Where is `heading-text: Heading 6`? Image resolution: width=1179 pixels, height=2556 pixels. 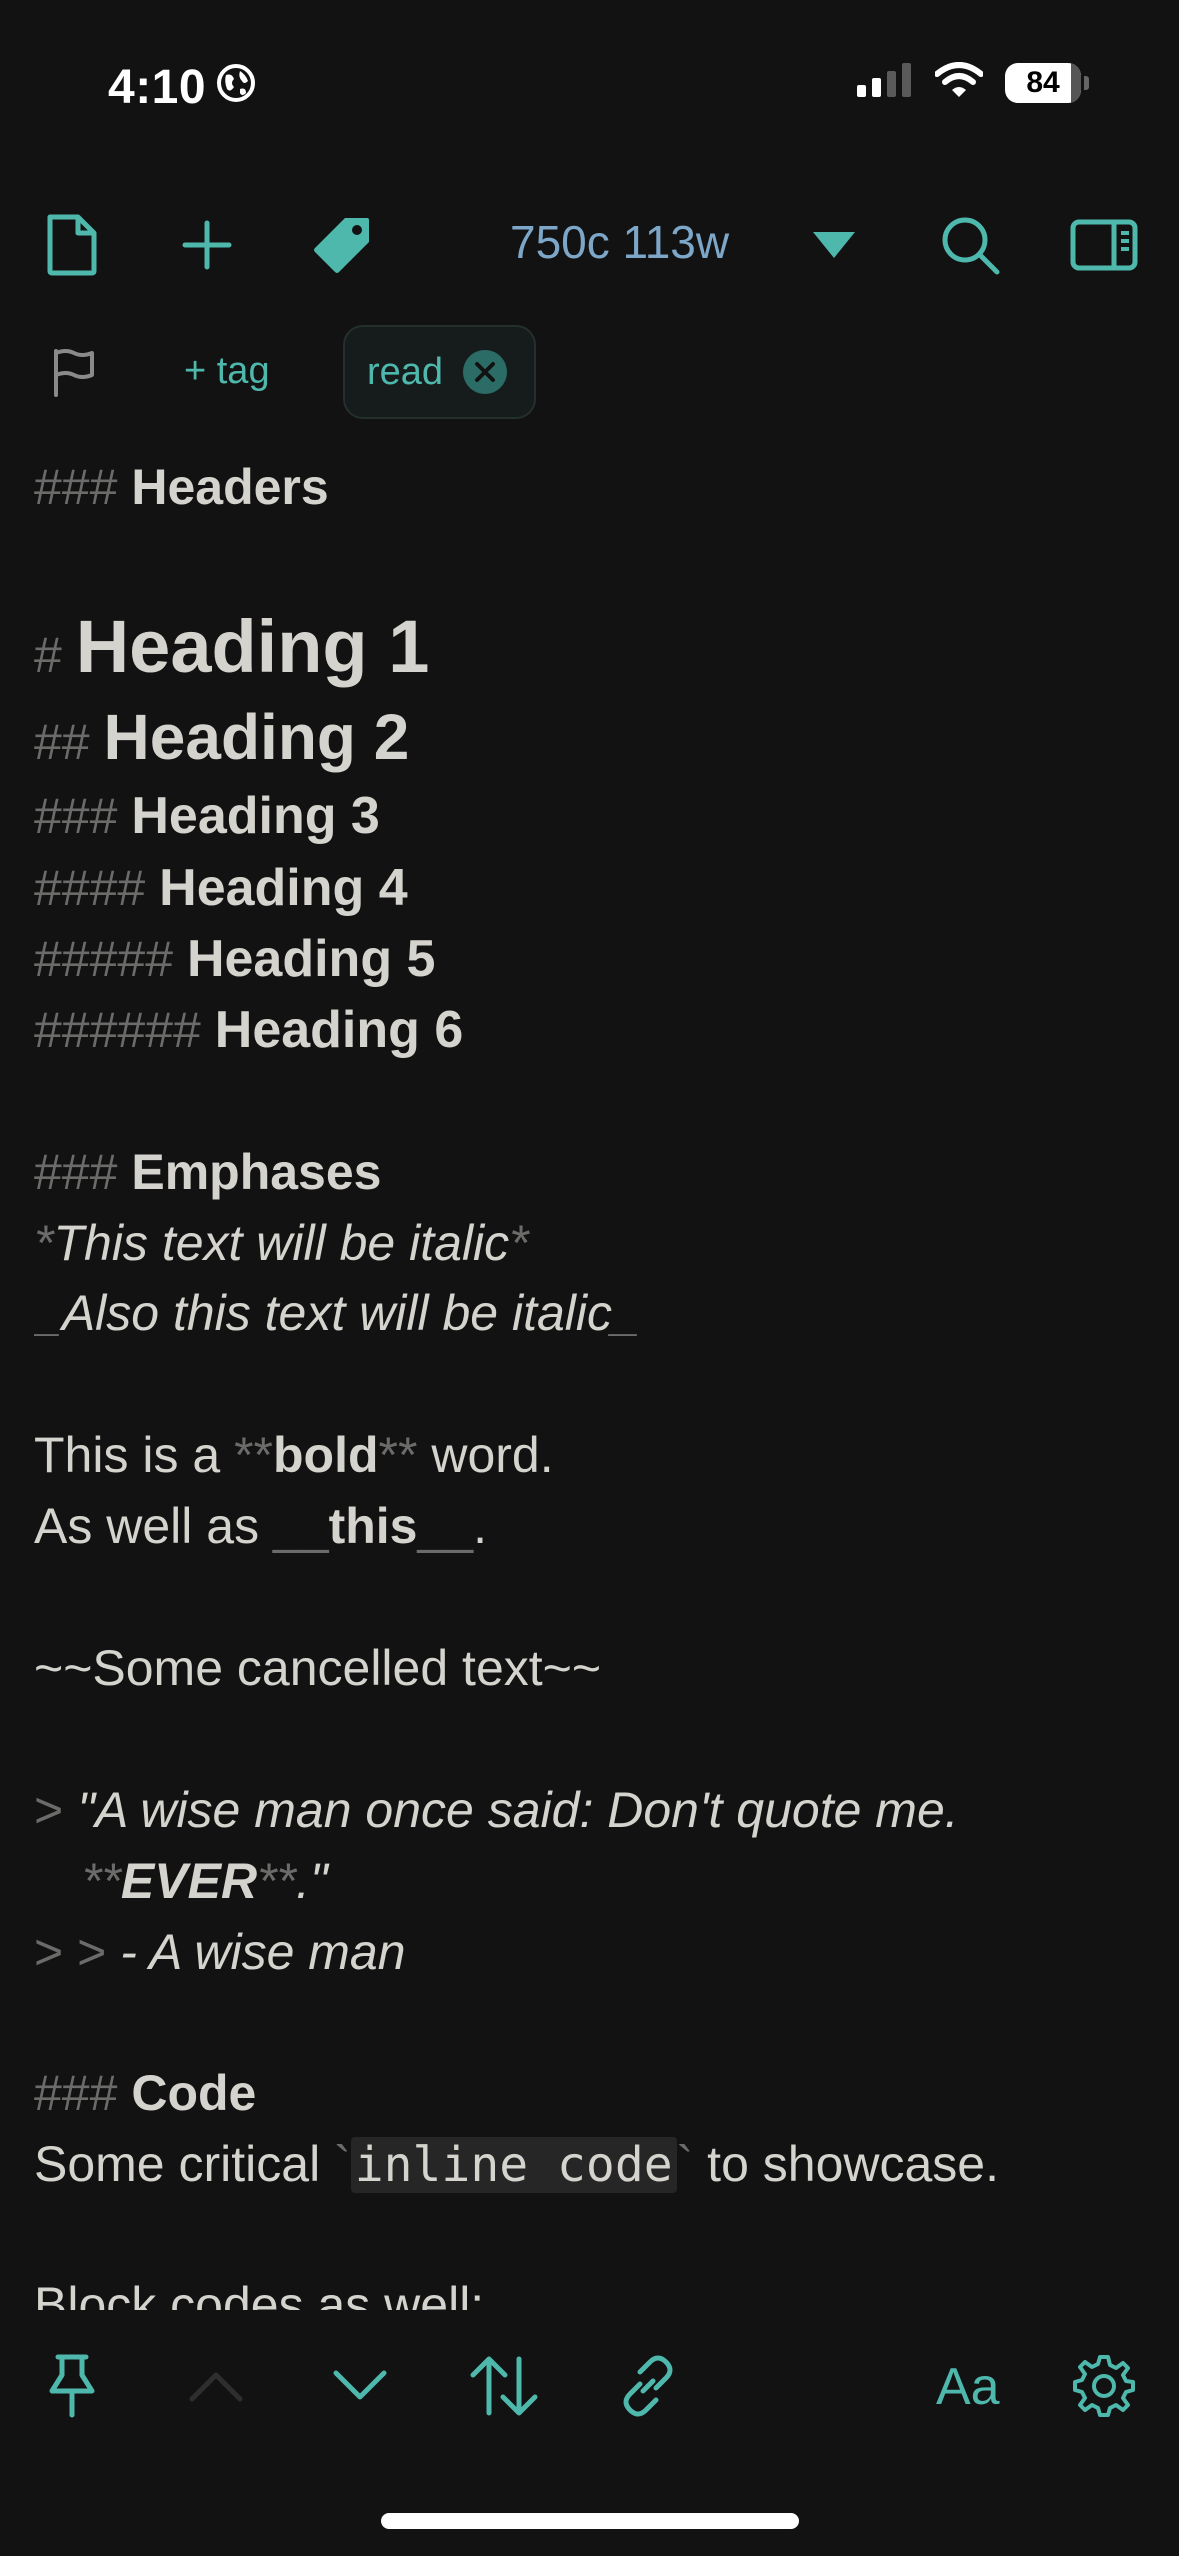
heading-text: Heading 6 is located at coordinates (339, 1030).